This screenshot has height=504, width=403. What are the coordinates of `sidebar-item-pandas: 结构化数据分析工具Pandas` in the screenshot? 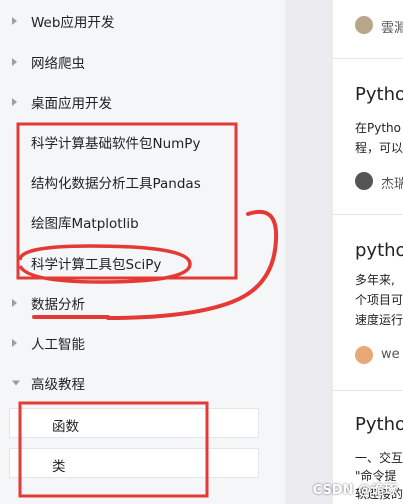 It's located at (142, 182).